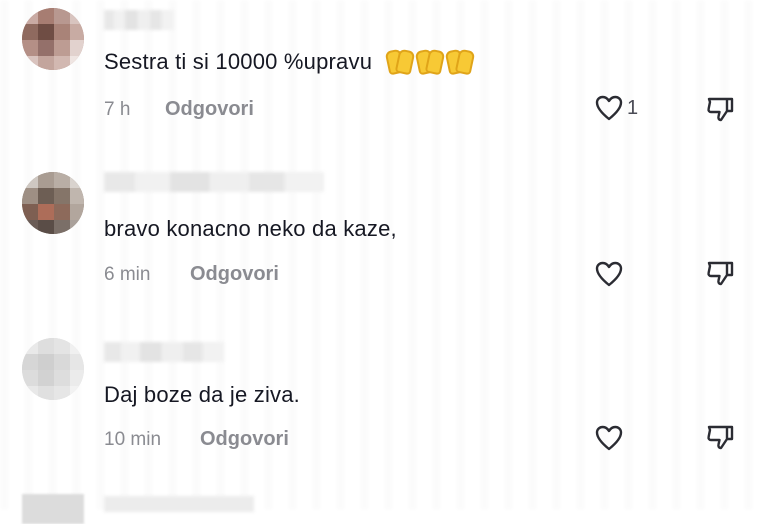 This screenshot has width=765, height=524. I want to click on comment-time: 10 min, so click(133, 439).